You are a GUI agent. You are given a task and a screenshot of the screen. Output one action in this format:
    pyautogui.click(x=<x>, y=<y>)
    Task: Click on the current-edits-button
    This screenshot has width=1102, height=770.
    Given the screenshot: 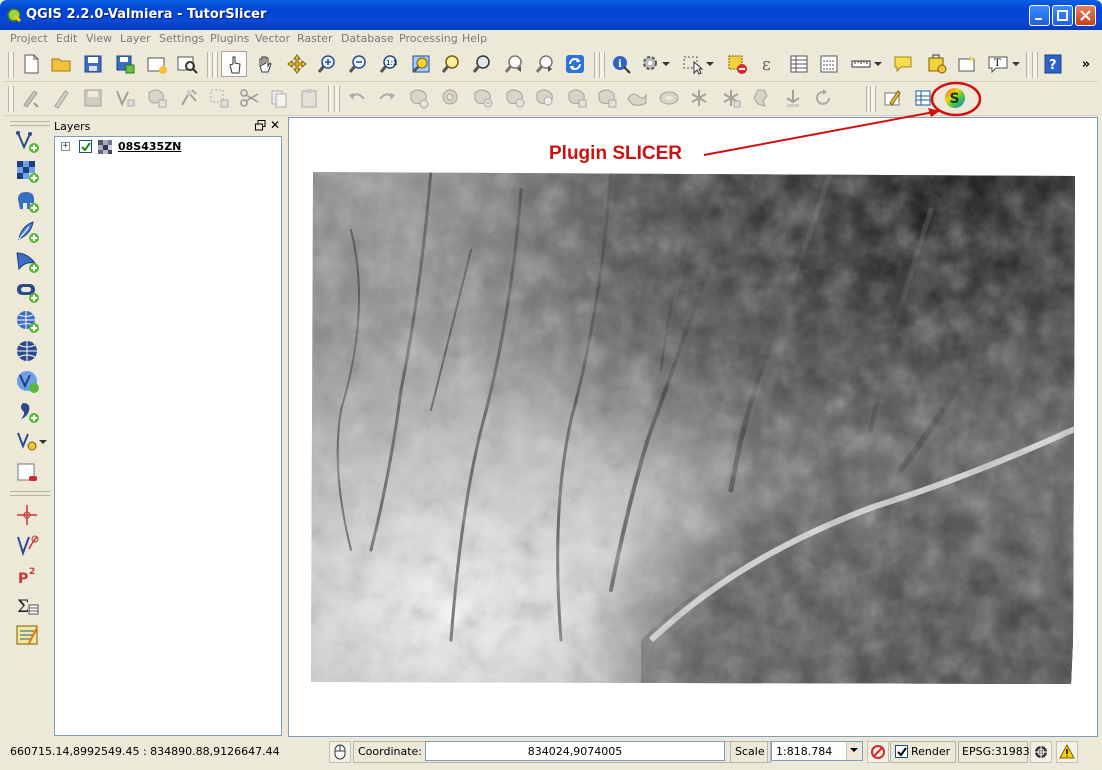 What is the action you would take?
    pyautogui.click(x=31, y=98)
    